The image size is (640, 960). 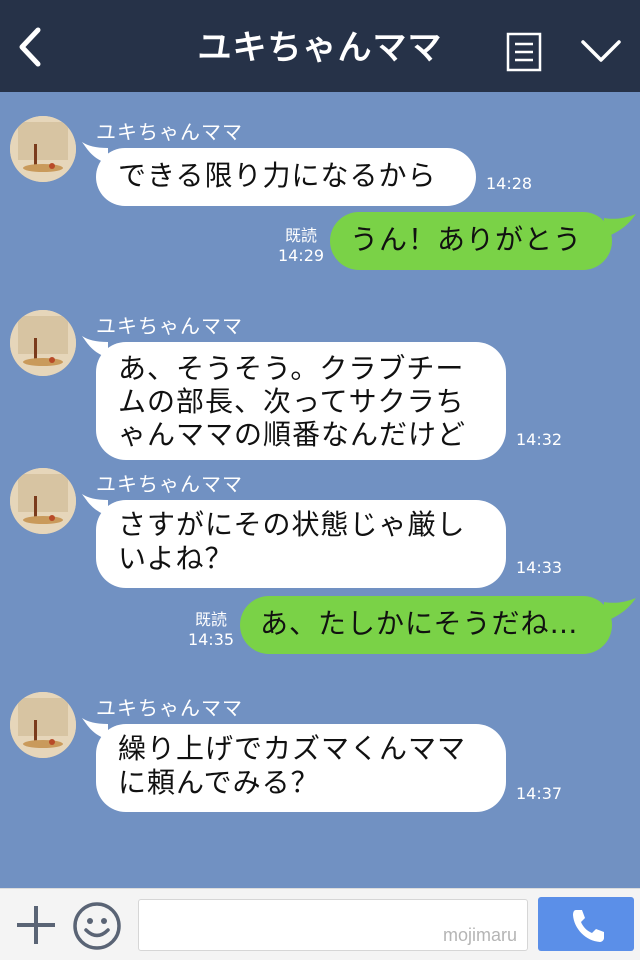 I want to click on message-time: 14:35, so click(x=211, y=639).